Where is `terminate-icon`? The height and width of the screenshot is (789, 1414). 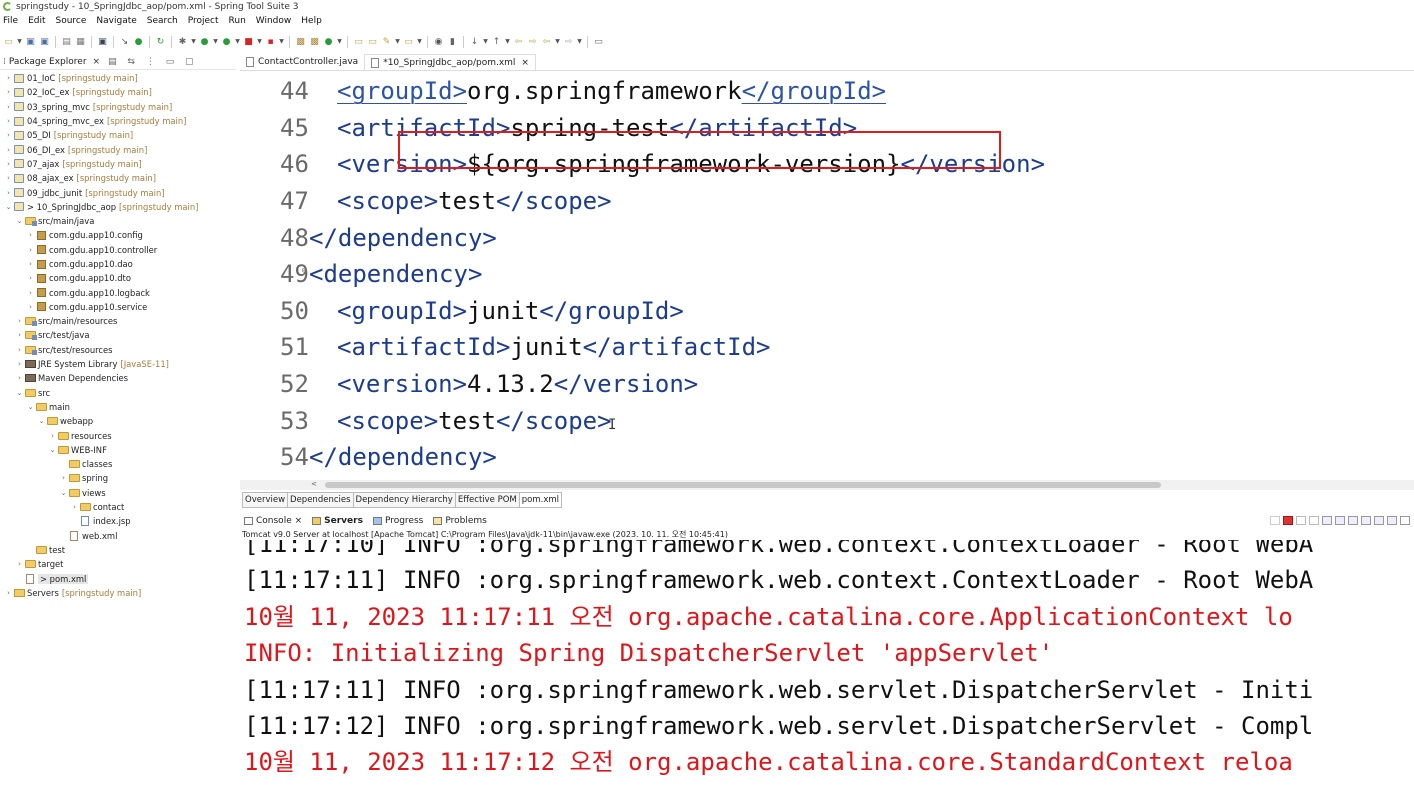 terminate-icon is located at coordinates (1288, 520).